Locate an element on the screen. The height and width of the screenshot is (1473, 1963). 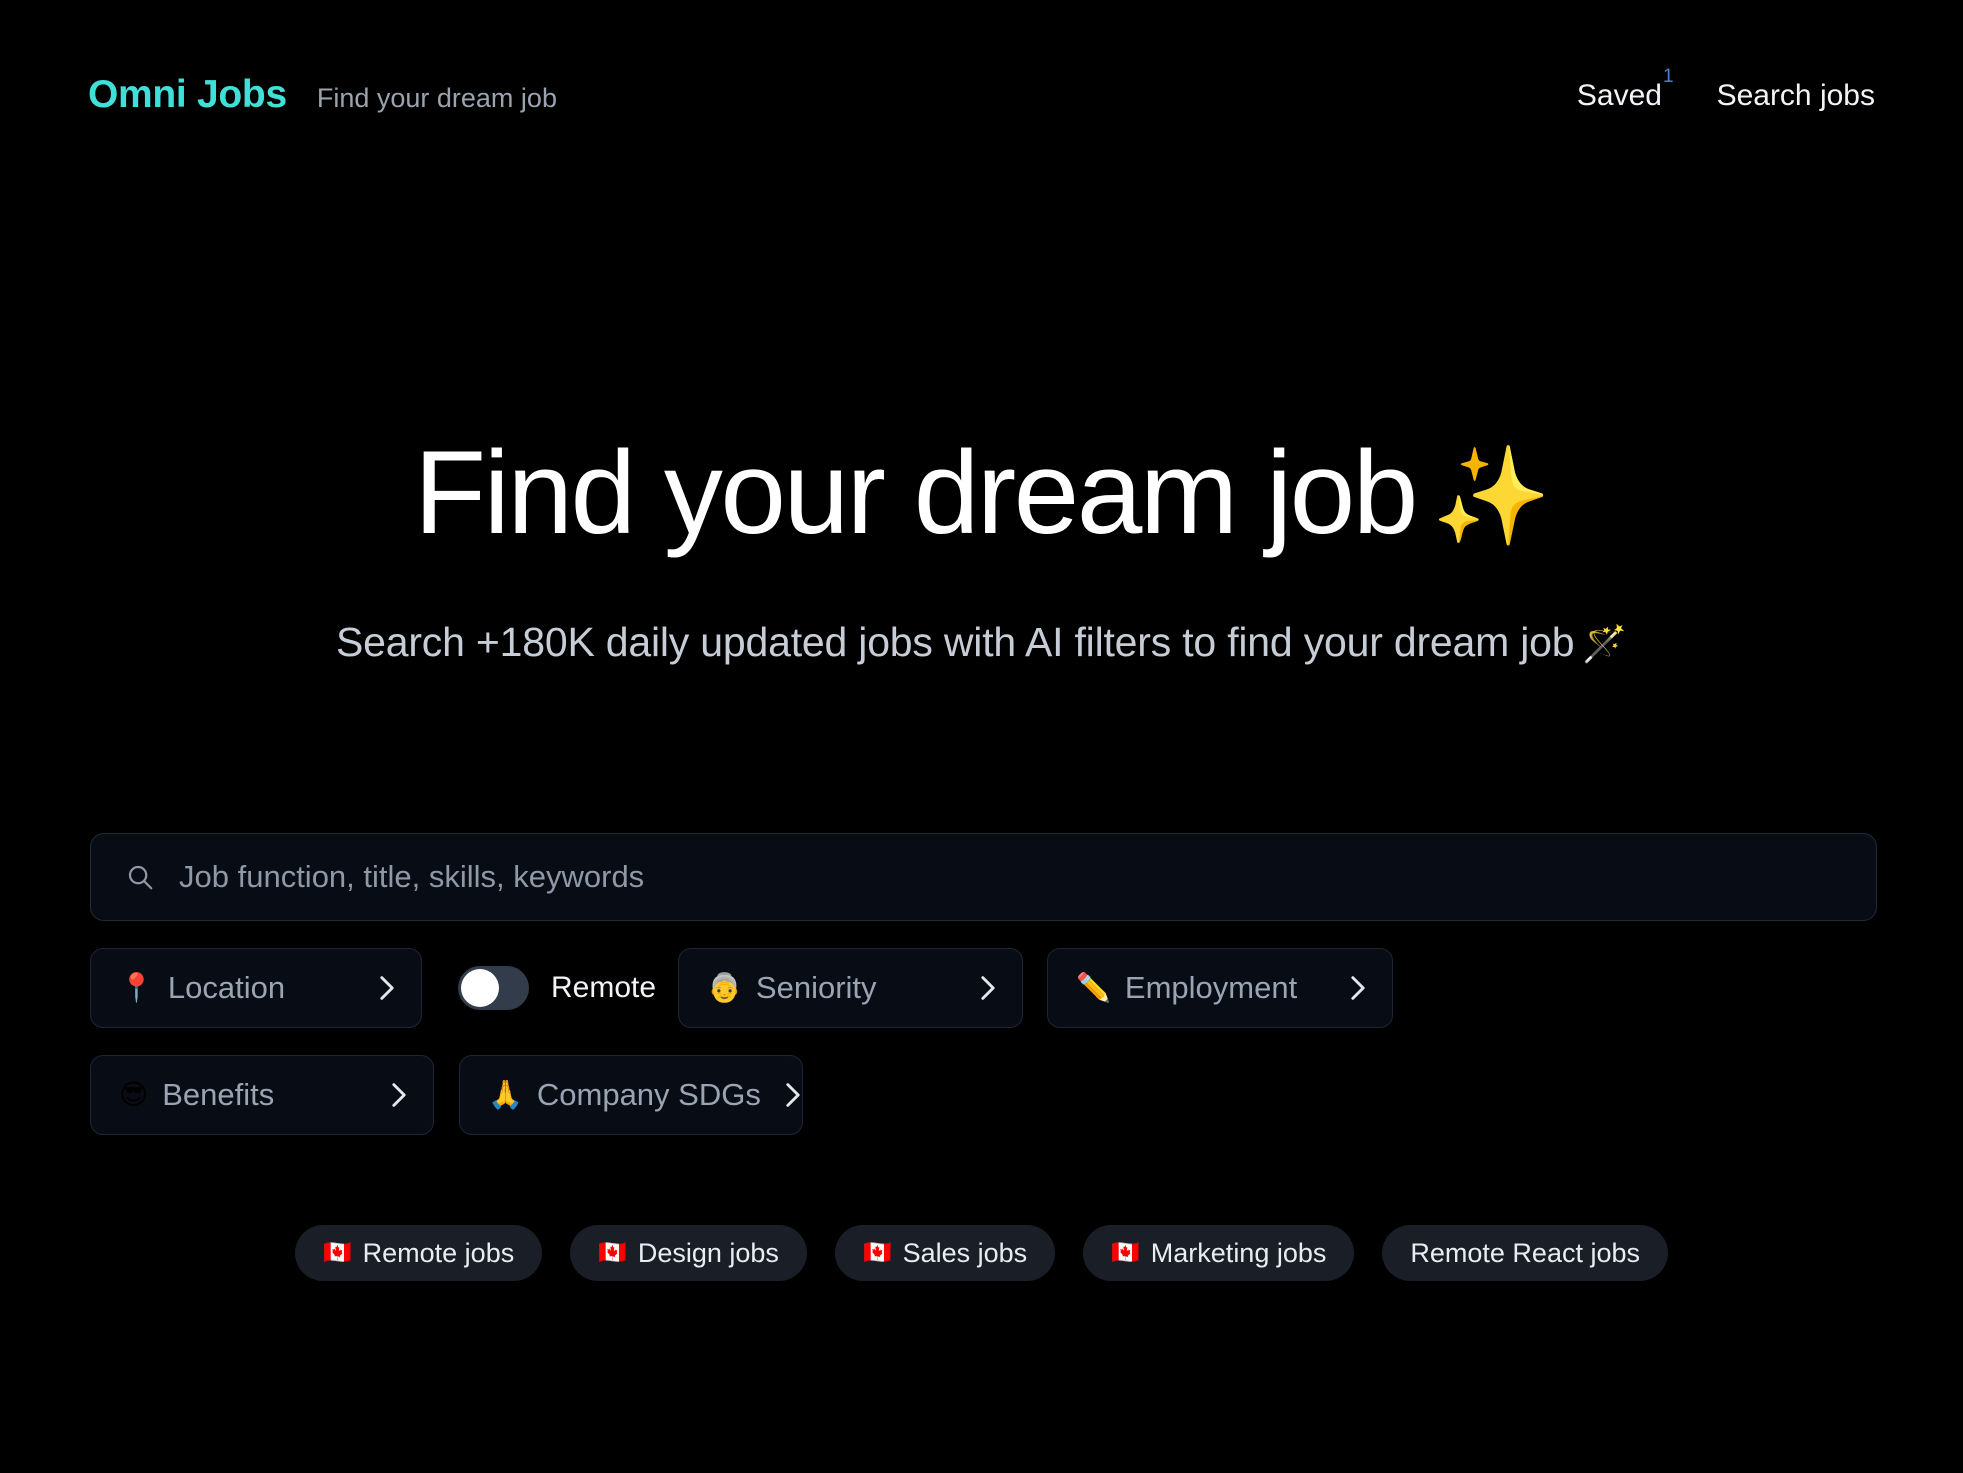
page-title: Find your dream job ✨ is located at coordinates (981, 493).